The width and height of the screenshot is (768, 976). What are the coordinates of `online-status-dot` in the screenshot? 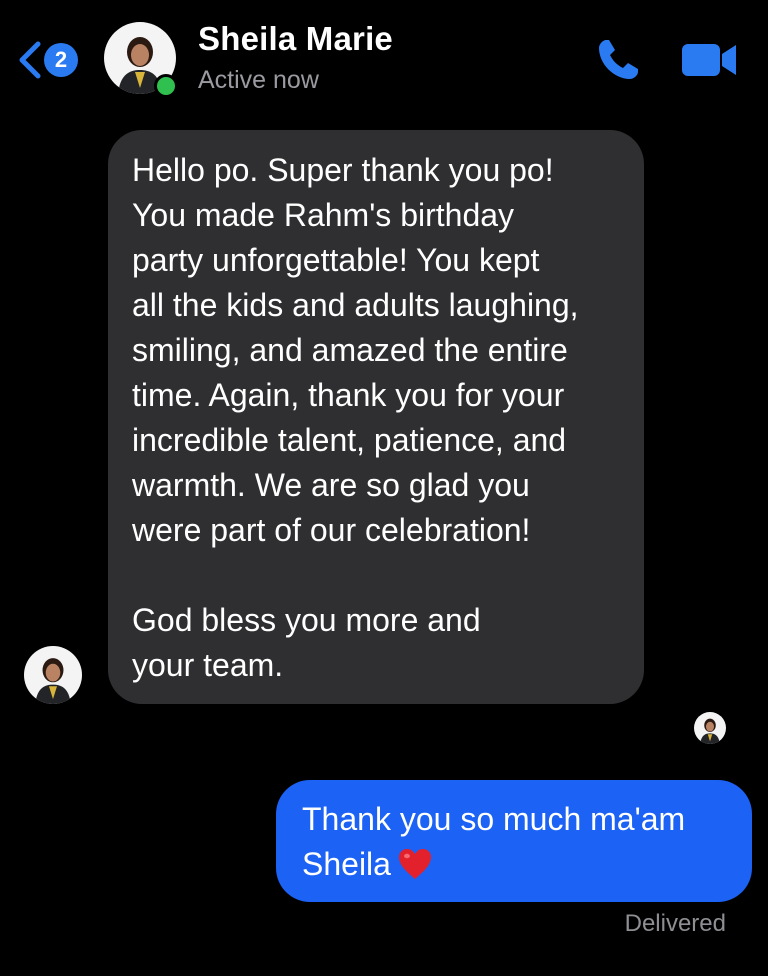 It's located at (166, 86).